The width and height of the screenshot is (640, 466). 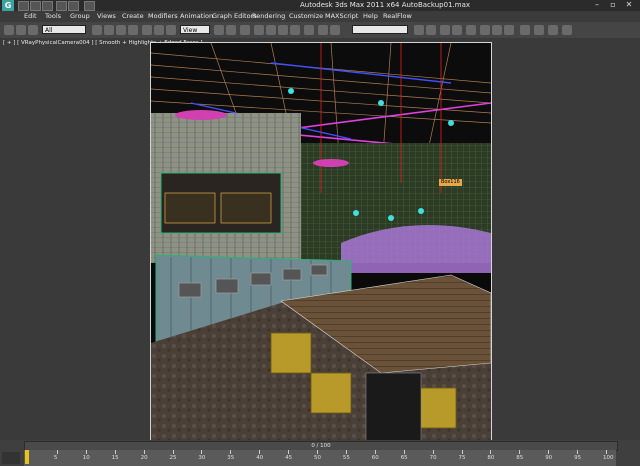 What do you see at coordinates (27, 457) in the screenshot?
I see `time-cursor` at bounding box center [27, 457].